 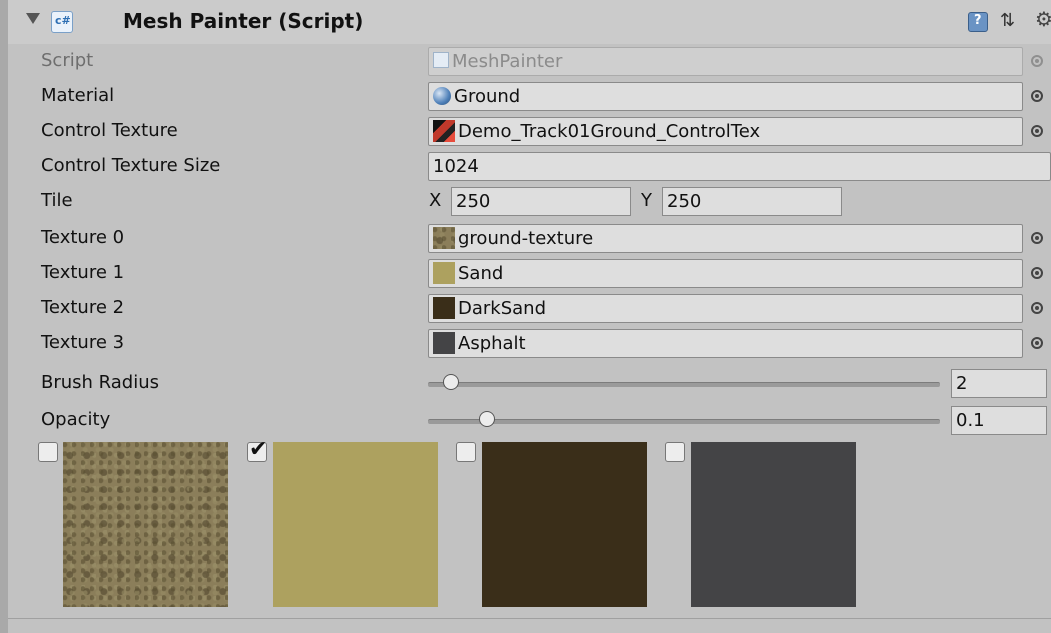 I want to click on texture-2-swatch, so click(x=564, y=524).